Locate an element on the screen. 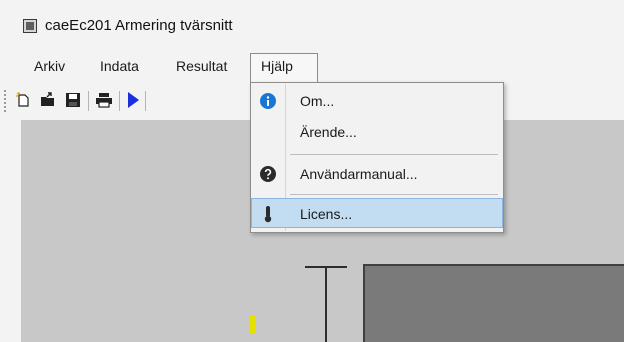 Image resolution: width=624 pixels, height=342 pixels. cross-section-shape is located at coordinates (493, 303).